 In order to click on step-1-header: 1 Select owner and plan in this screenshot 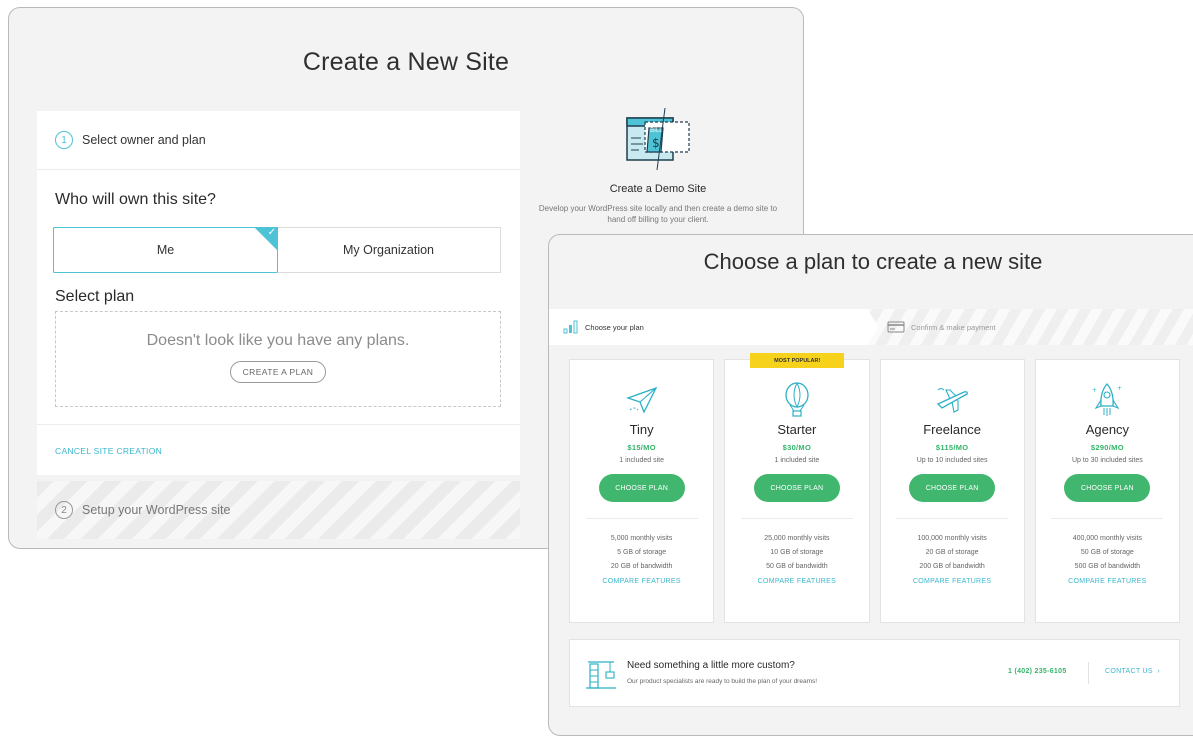, I will do `click(278, 140)`.